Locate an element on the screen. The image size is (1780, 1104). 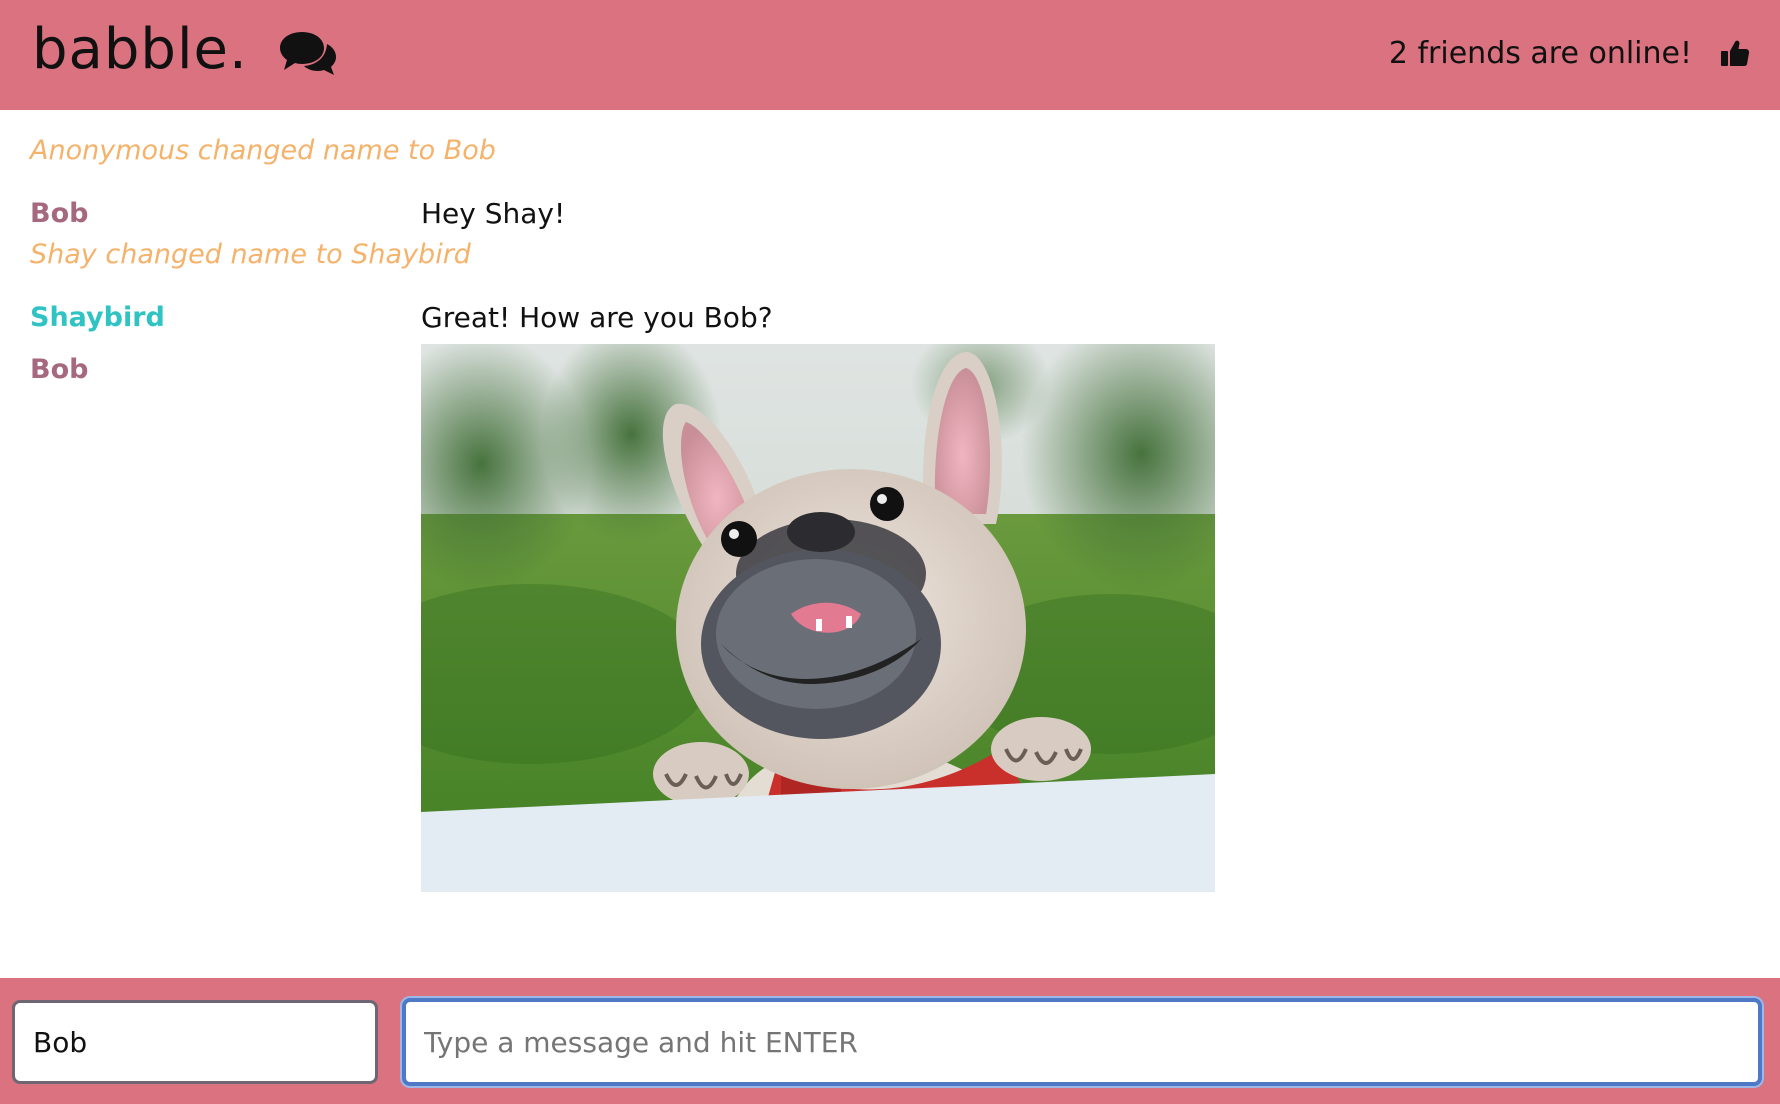
message-content: Hey Shay! is located at coordinates (493, 213).